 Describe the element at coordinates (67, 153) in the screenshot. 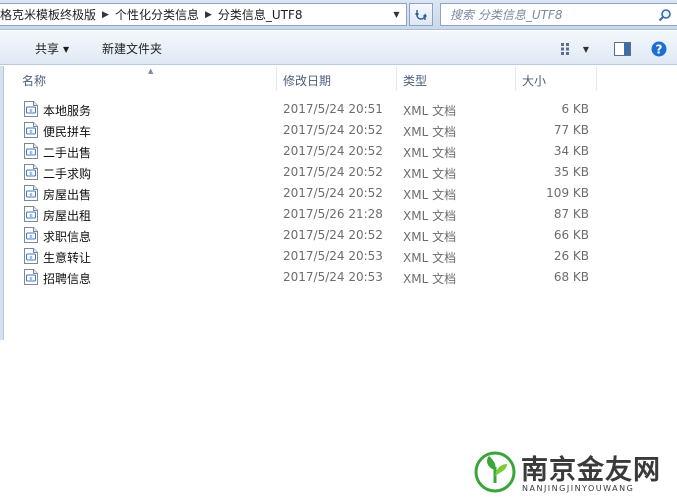

I see `file-name: 二手出售` at that location.